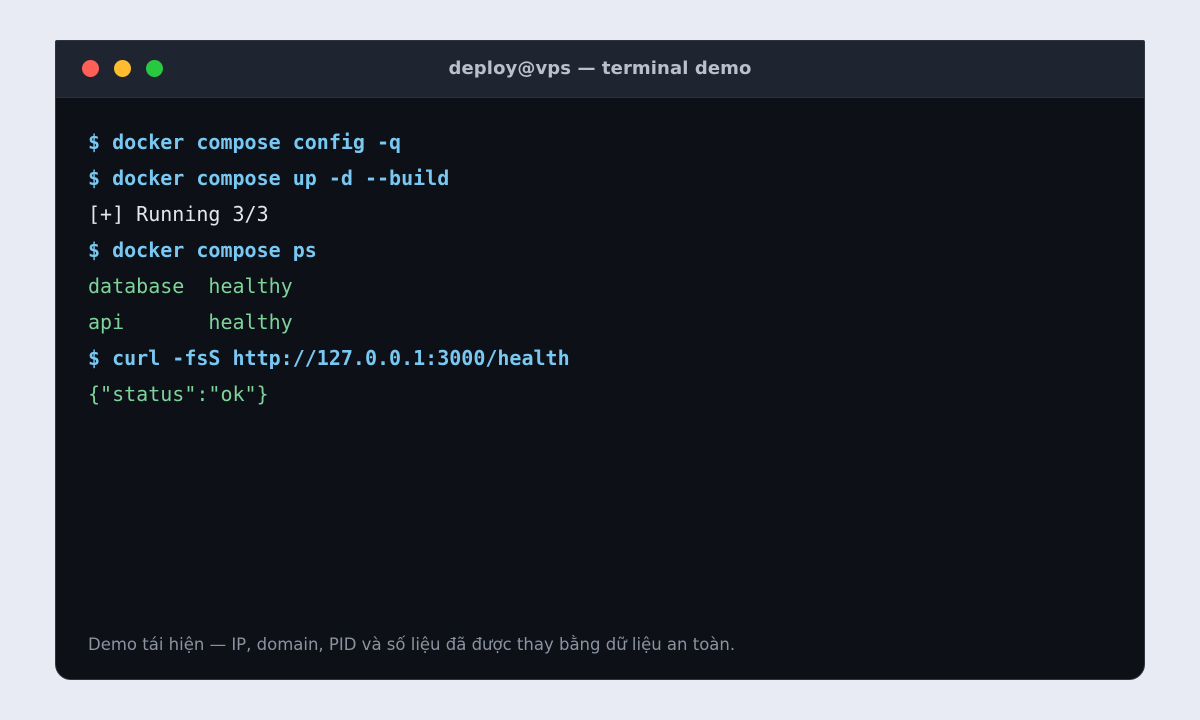 This screenshot has height=720, width=1200. What do you see at coordinates (202, 250) in the screenshot?
I see `command-line-compose-ps: $ docker compose ps` at bounding box center [202, 250].